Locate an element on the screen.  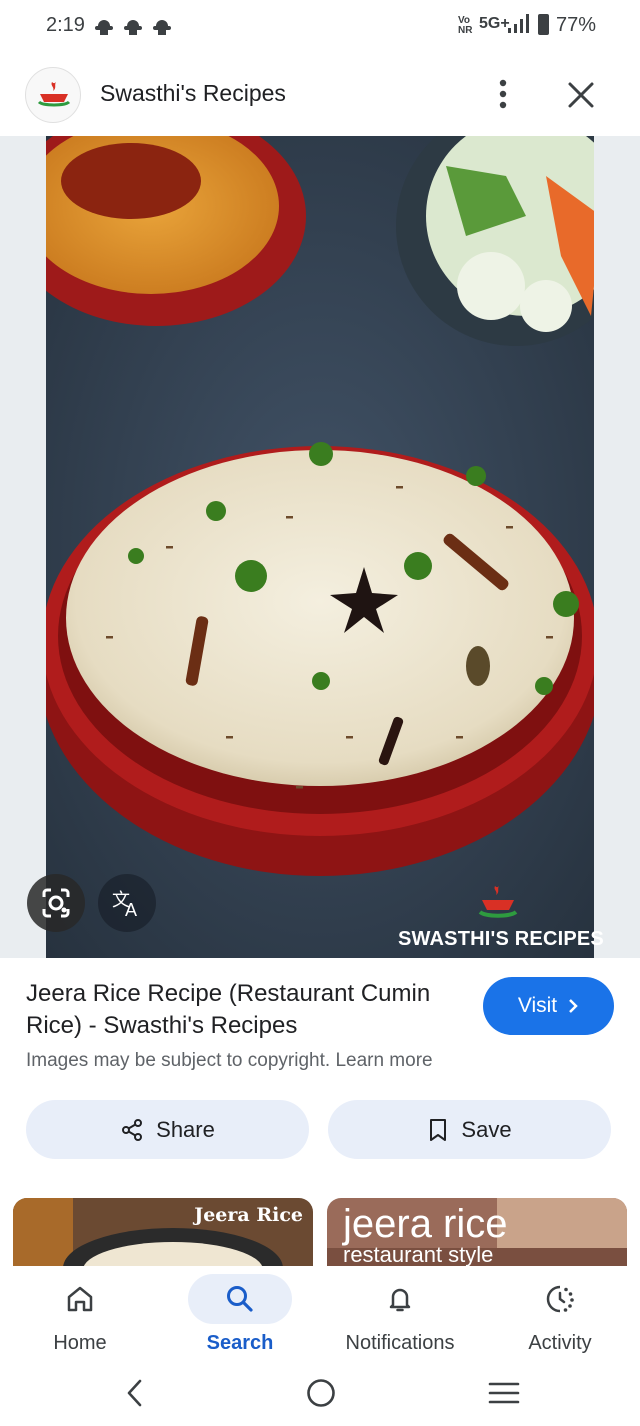
activity-icon is located at coordinates (560, 1299).